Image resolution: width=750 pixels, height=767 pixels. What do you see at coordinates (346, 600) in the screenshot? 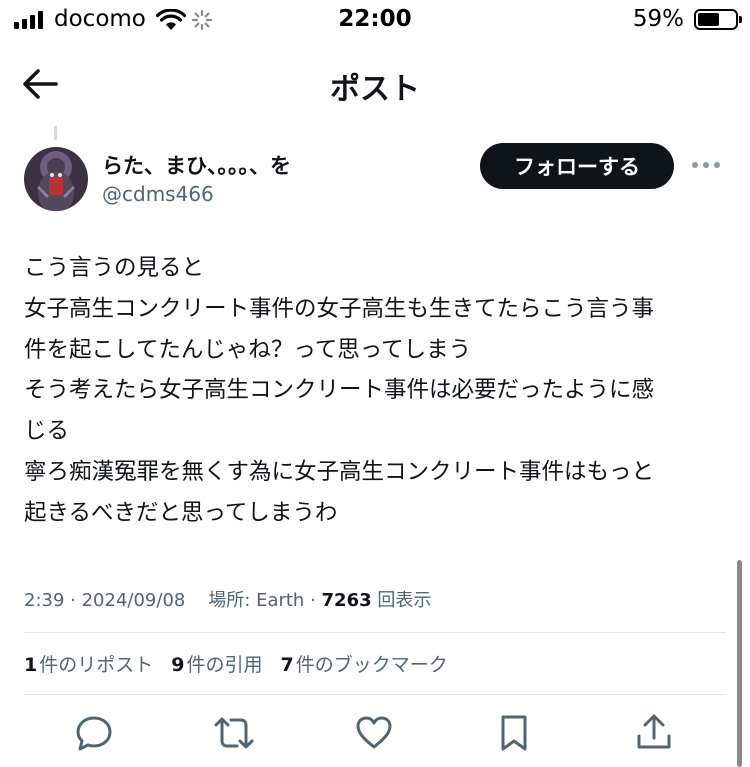
I see `views-count: 7263` at bounding box center [346, 600].